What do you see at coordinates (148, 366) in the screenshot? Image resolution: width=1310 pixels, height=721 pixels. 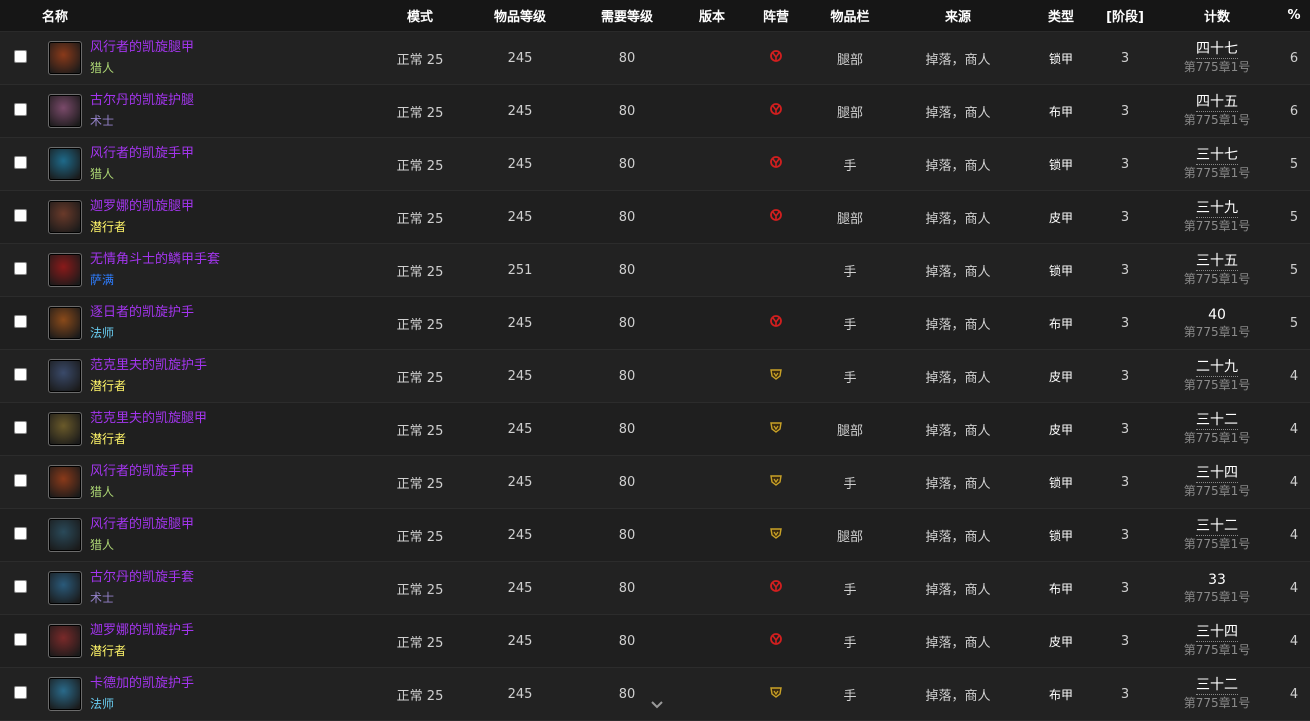 I see `item-name-link: 范克里夫的凯旋护手` at bounding box center [148, 366].